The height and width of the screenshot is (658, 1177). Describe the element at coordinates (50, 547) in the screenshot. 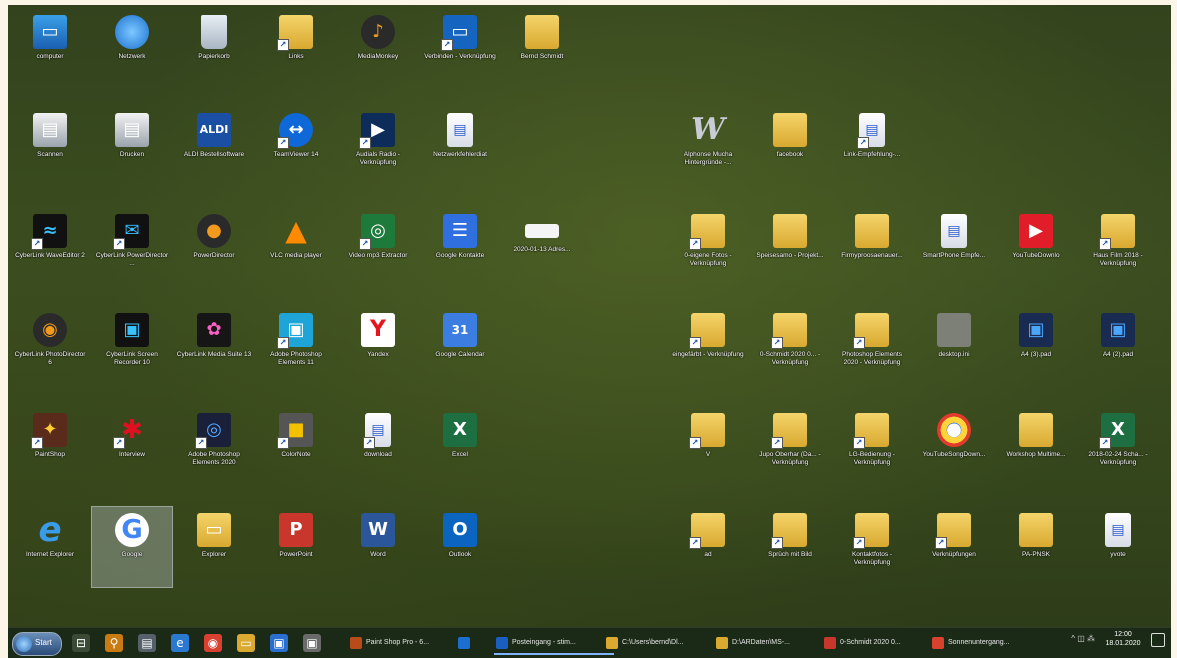

I see `desktop-icon-internet-explorer: e Internet Explorer` at that location.